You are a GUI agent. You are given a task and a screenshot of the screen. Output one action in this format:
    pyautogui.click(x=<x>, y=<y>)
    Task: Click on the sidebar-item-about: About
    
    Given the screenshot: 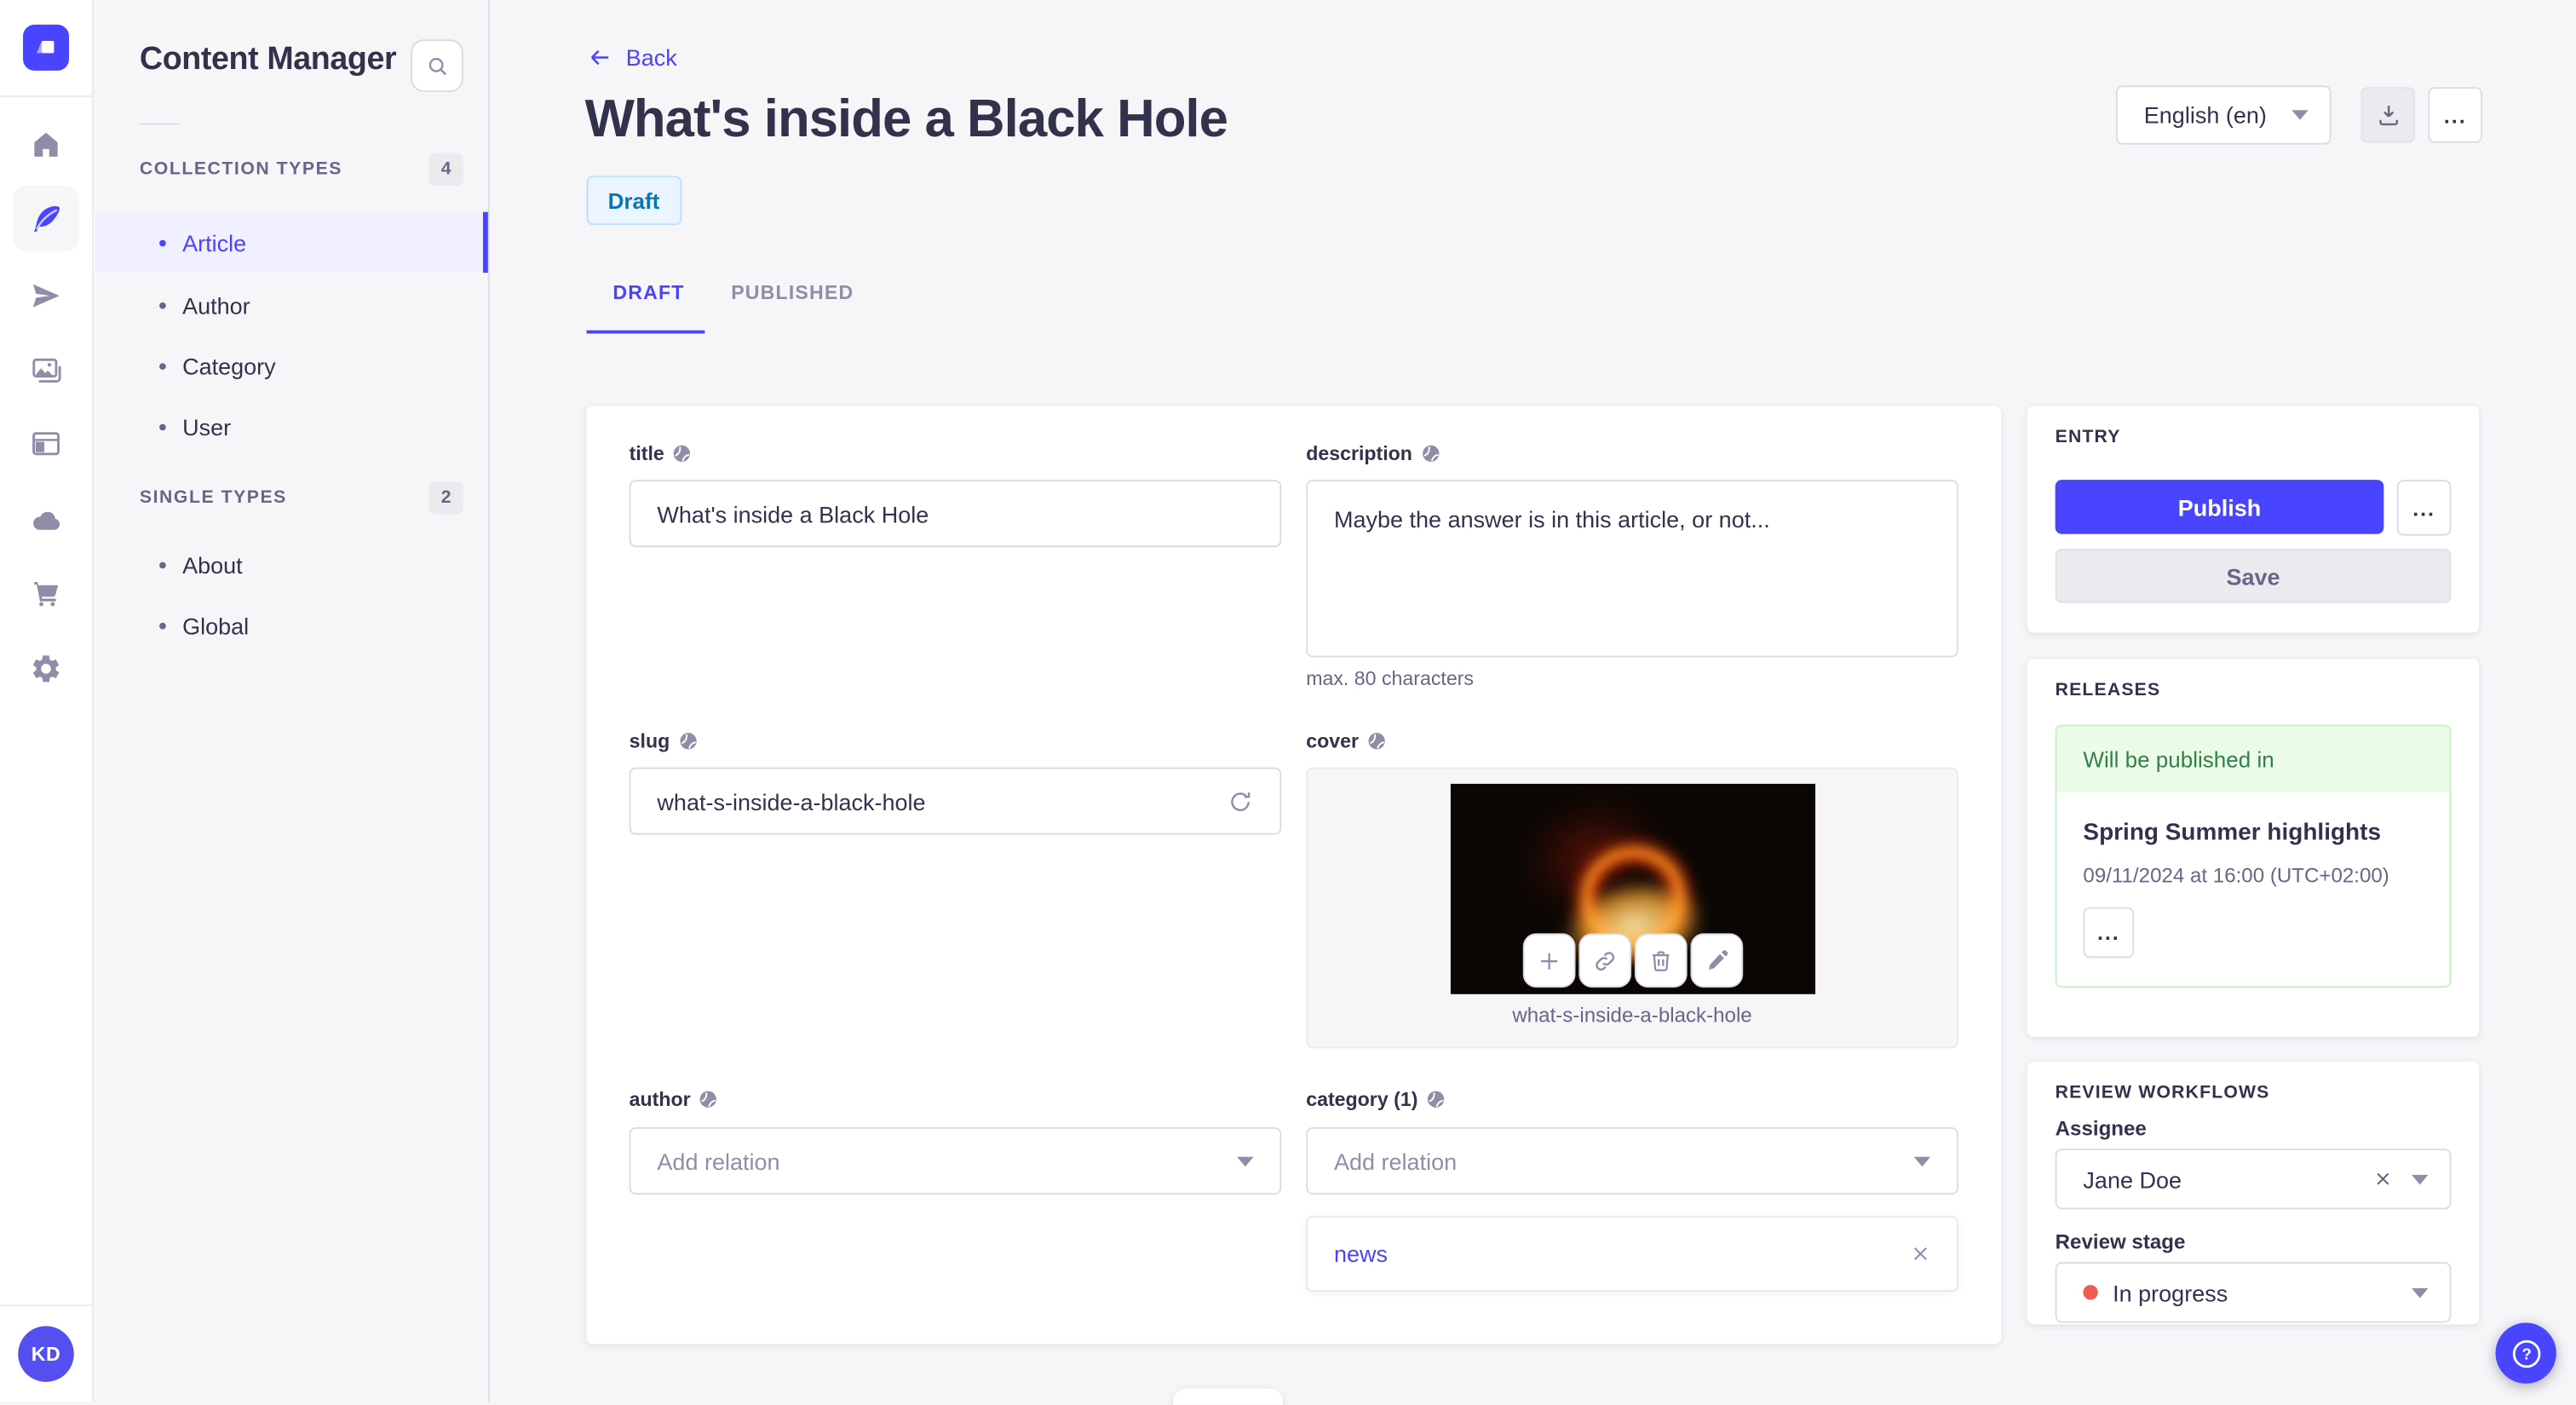 What is the action you would take?
    pyautogui.click(x=291, y=564)
    